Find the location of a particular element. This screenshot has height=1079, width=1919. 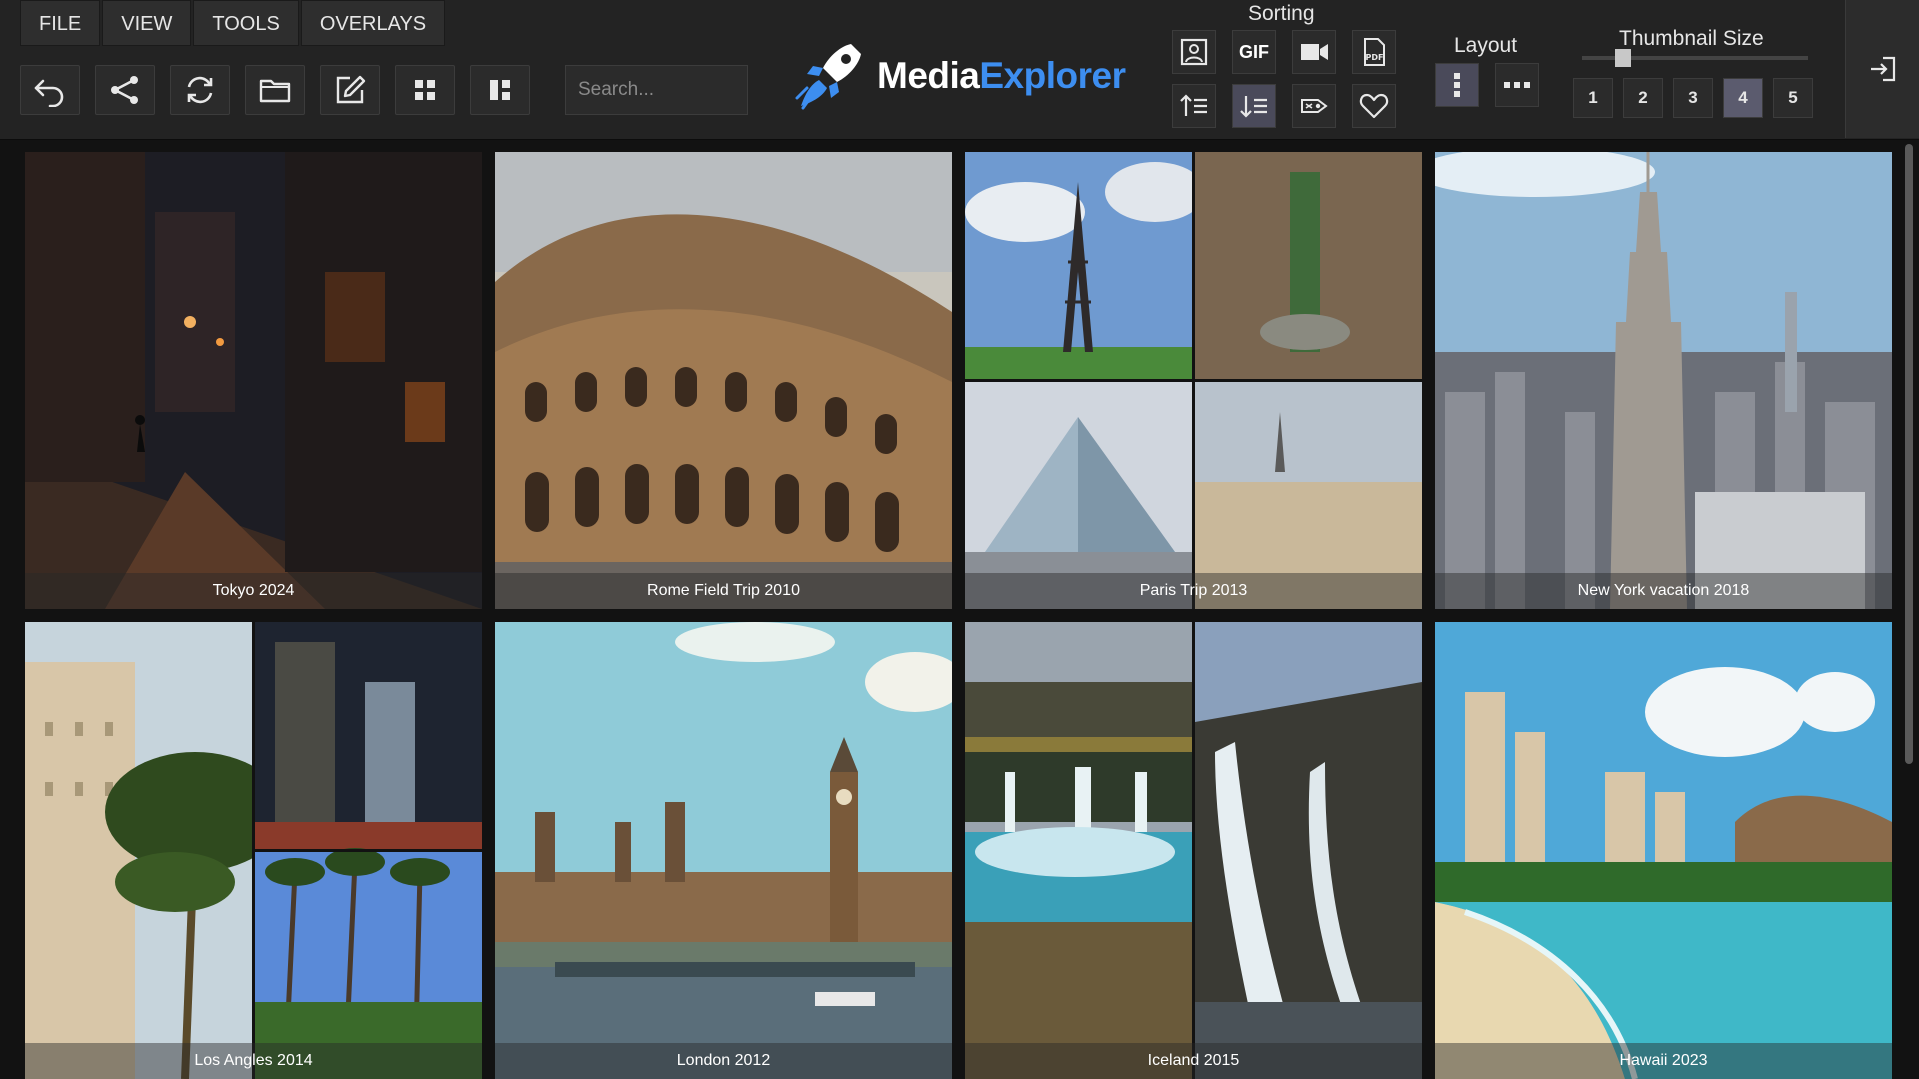

thumbnail-size-slider-thumb is located at coordinates (1622, 58).